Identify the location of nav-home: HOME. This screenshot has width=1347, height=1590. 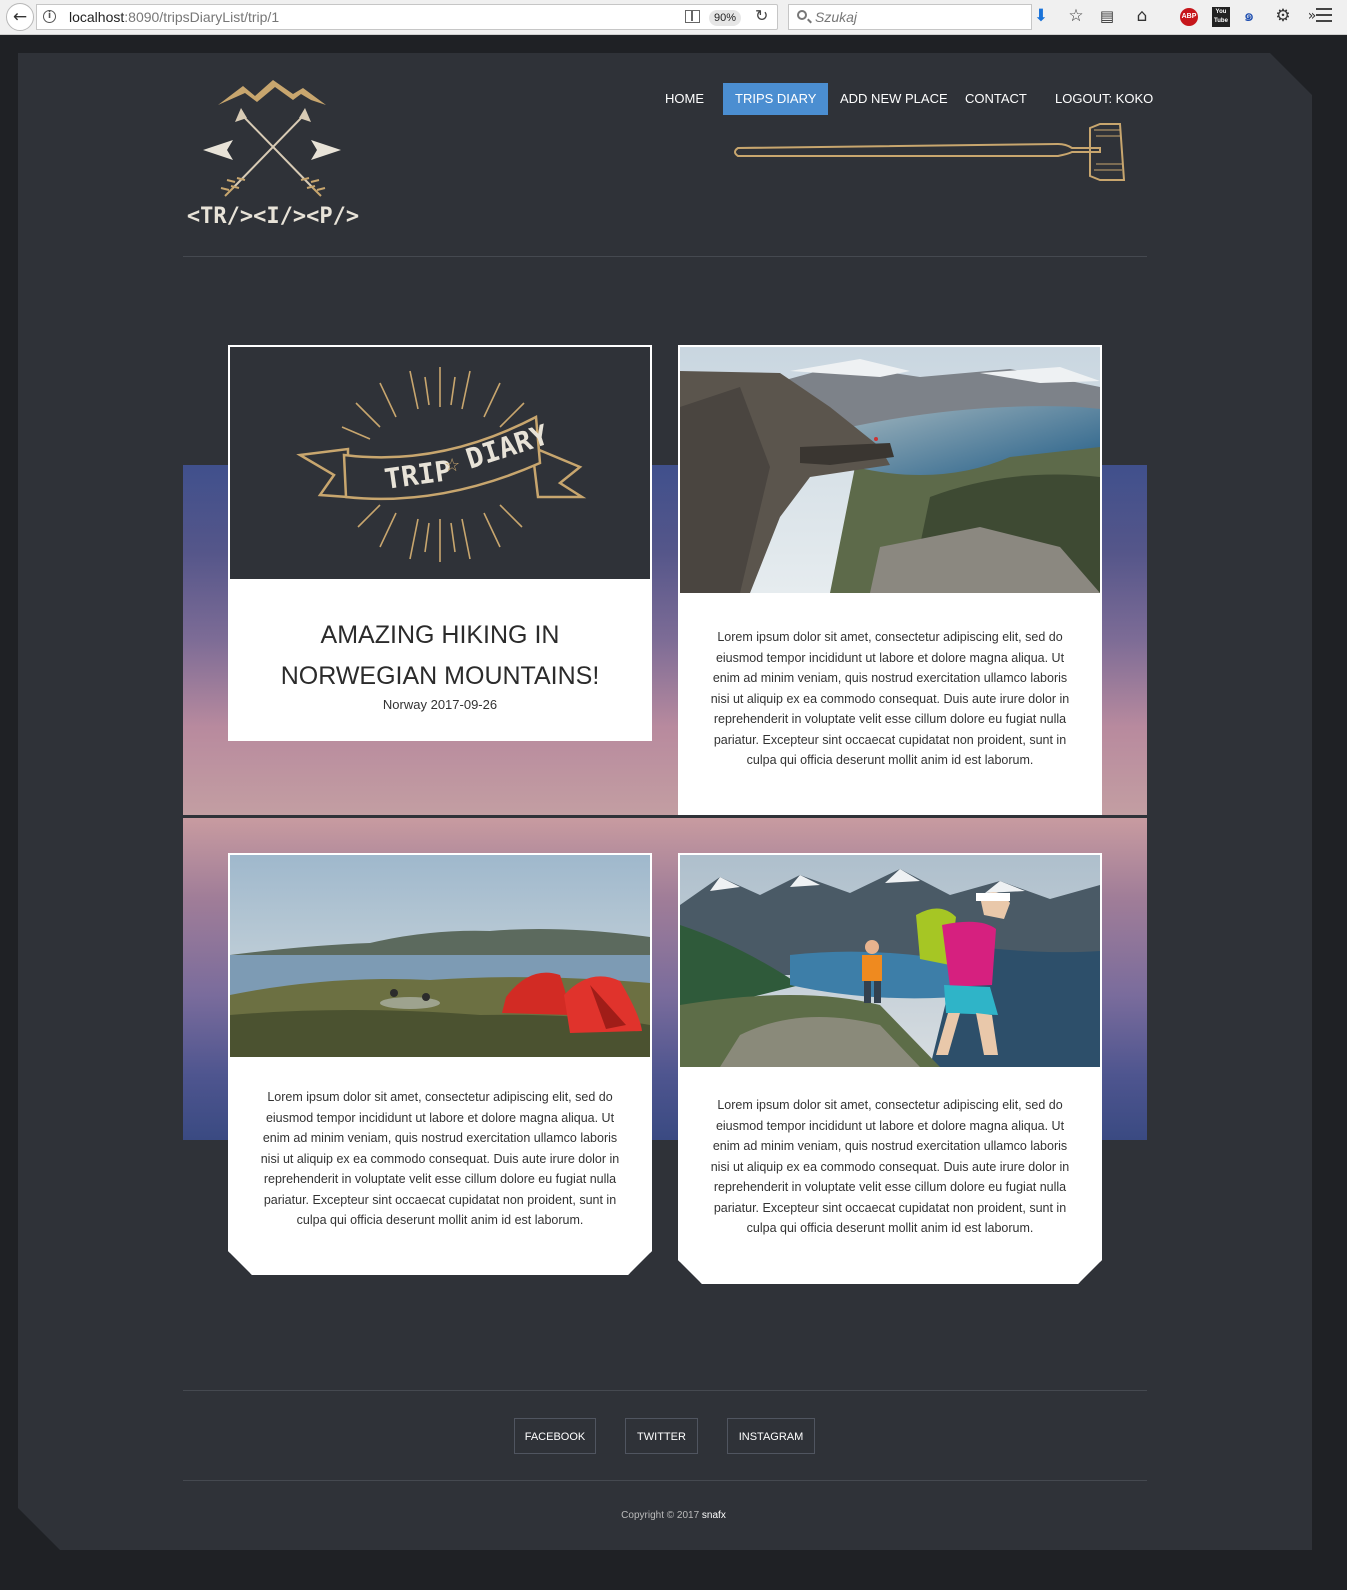
(684, 99).